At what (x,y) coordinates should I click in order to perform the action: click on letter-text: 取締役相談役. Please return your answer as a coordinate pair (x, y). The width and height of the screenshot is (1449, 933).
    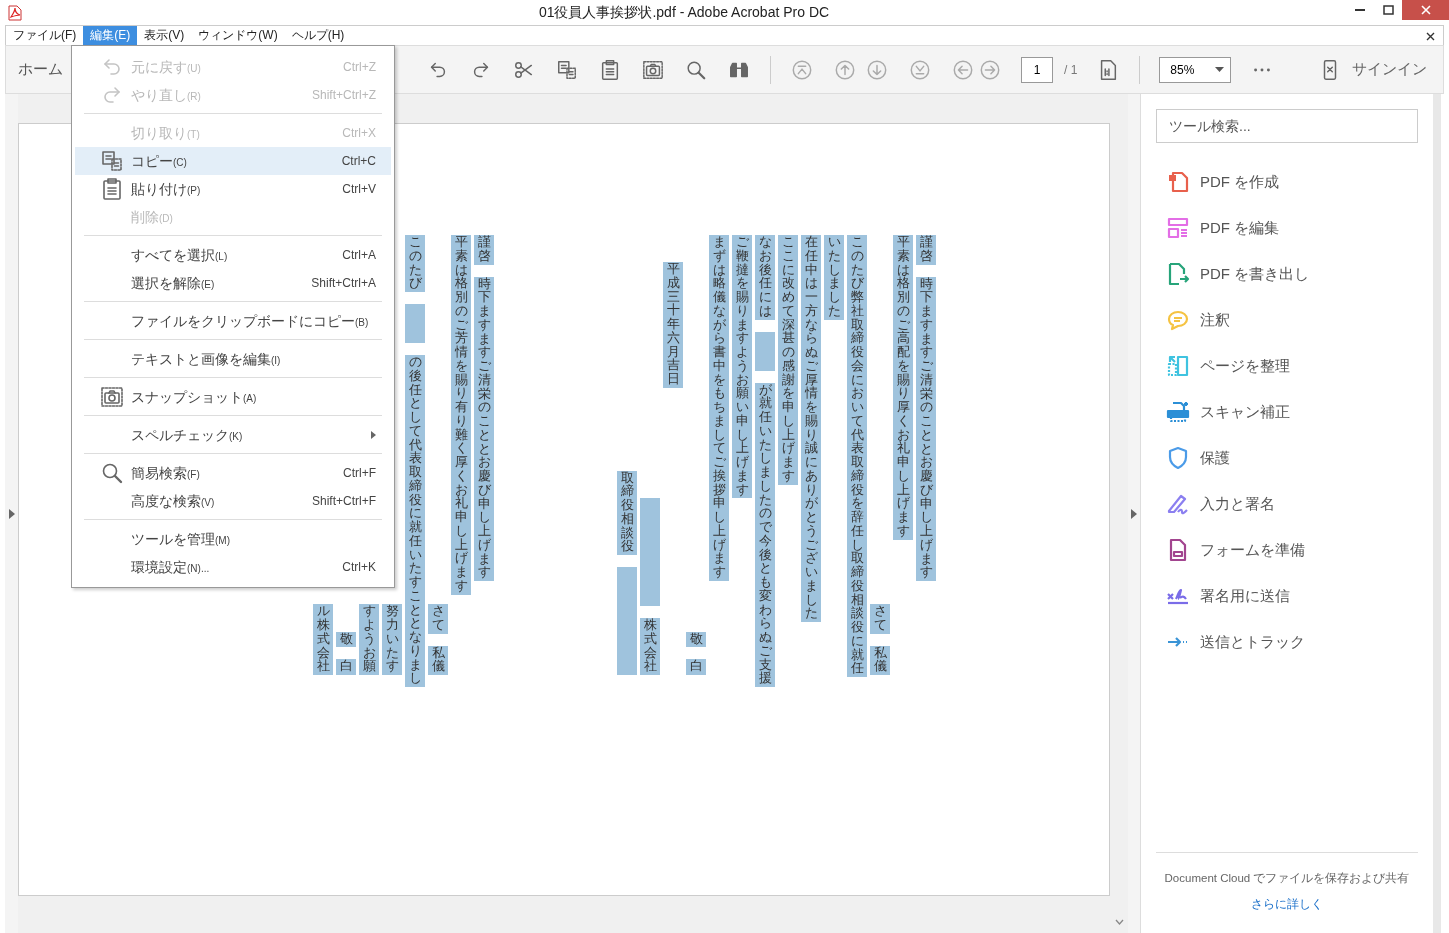
    Looking at the image, I should click on (627, 512).